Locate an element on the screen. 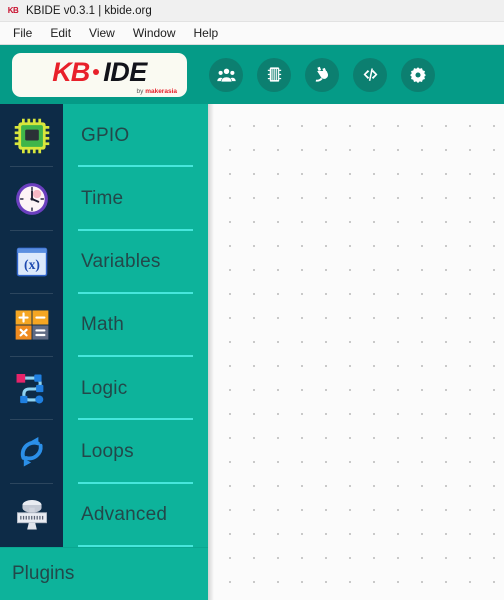  ic-package-icon is located at coordinates (31, 515).